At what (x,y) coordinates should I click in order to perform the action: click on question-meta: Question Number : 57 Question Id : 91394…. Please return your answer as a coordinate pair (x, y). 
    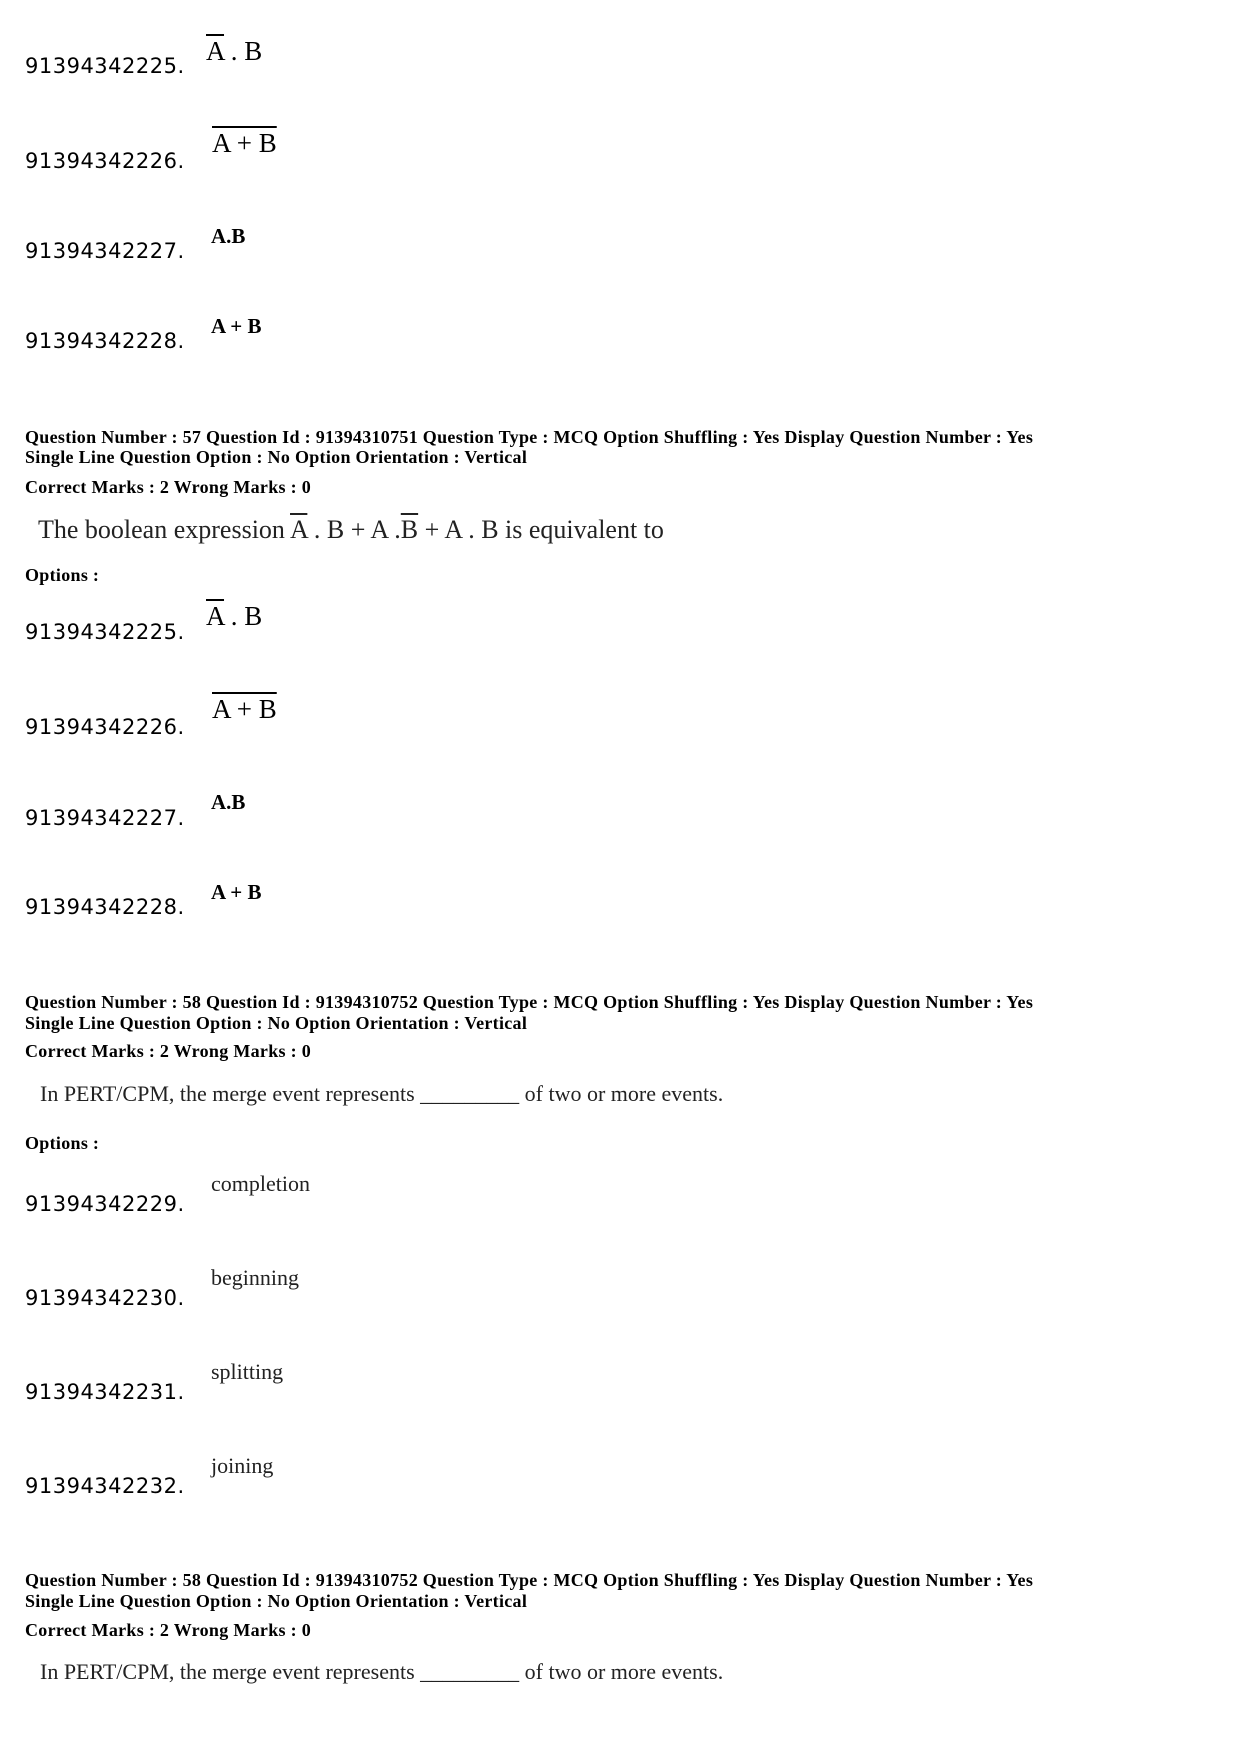
    Looking at the image, I should click on (529, 437).